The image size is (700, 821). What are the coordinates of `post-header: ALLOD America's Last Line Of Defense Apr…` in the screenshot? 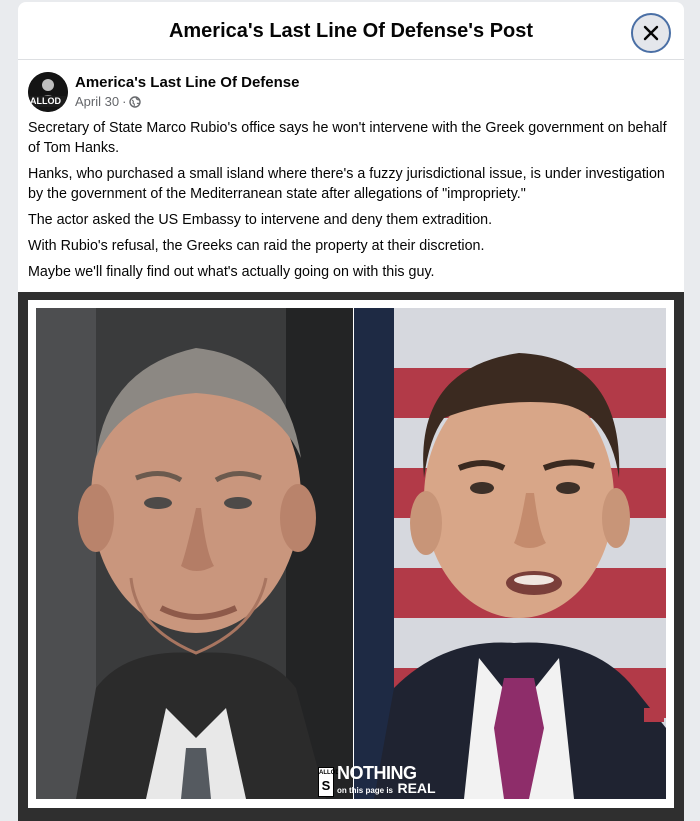 It's located at (338, 94).